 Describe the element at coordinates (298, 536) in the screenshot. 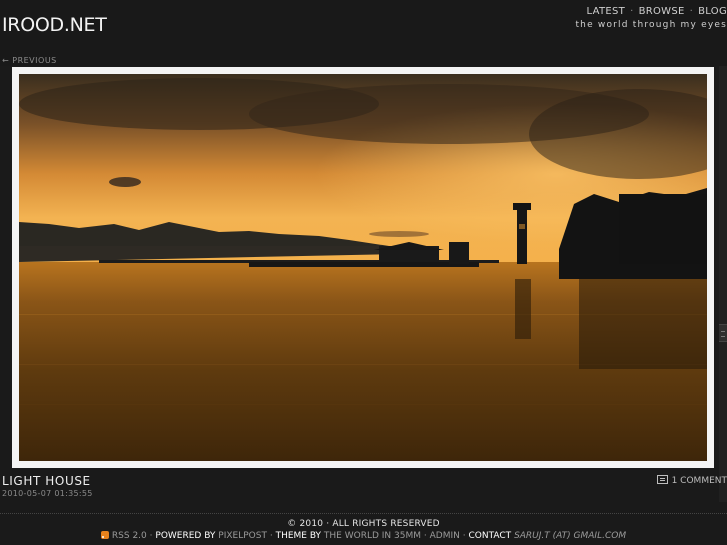

I see `theme-by-label: THEME BY` at that location.